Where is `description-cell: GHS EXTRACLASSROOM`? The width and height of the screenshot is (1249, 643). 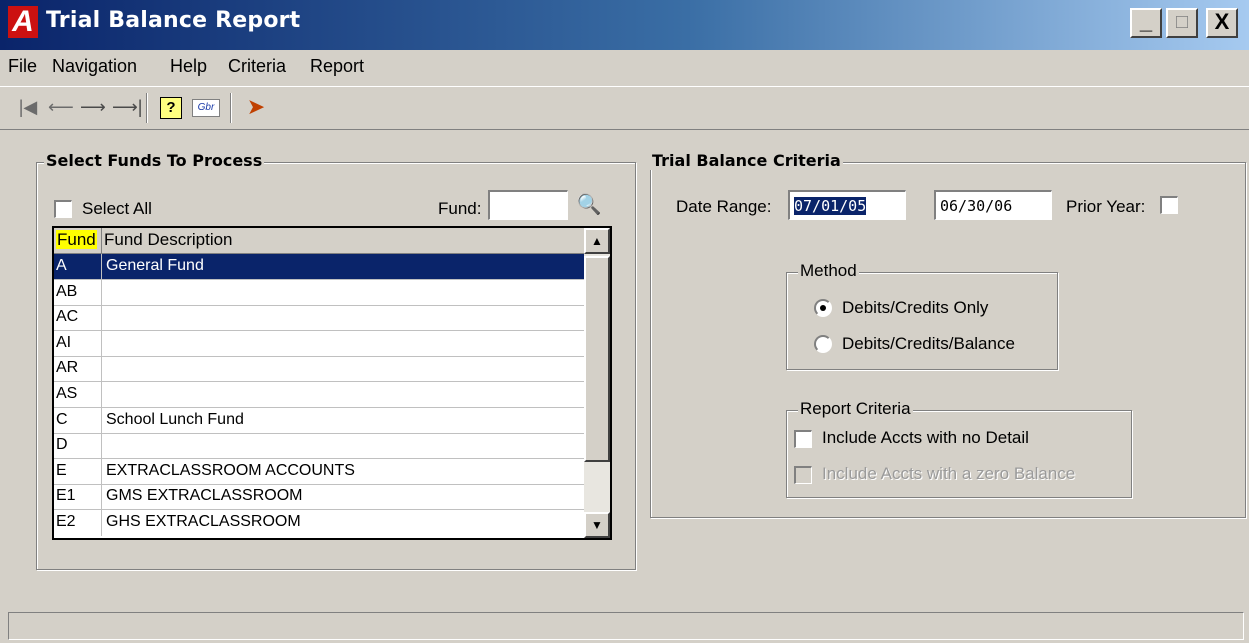 description-cell: GHS EXTRACLASSROOM is located at coordinates (203, 521).